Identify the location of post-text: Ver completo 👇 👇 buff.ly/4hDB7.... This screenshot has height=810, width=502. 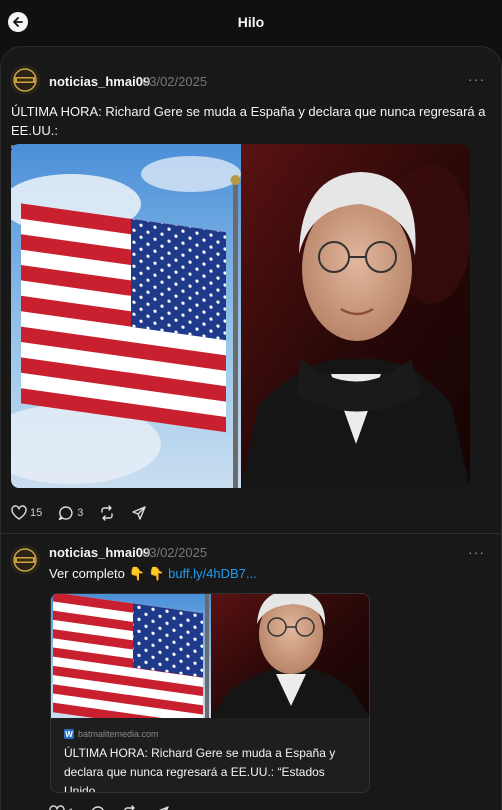
(153, 573).